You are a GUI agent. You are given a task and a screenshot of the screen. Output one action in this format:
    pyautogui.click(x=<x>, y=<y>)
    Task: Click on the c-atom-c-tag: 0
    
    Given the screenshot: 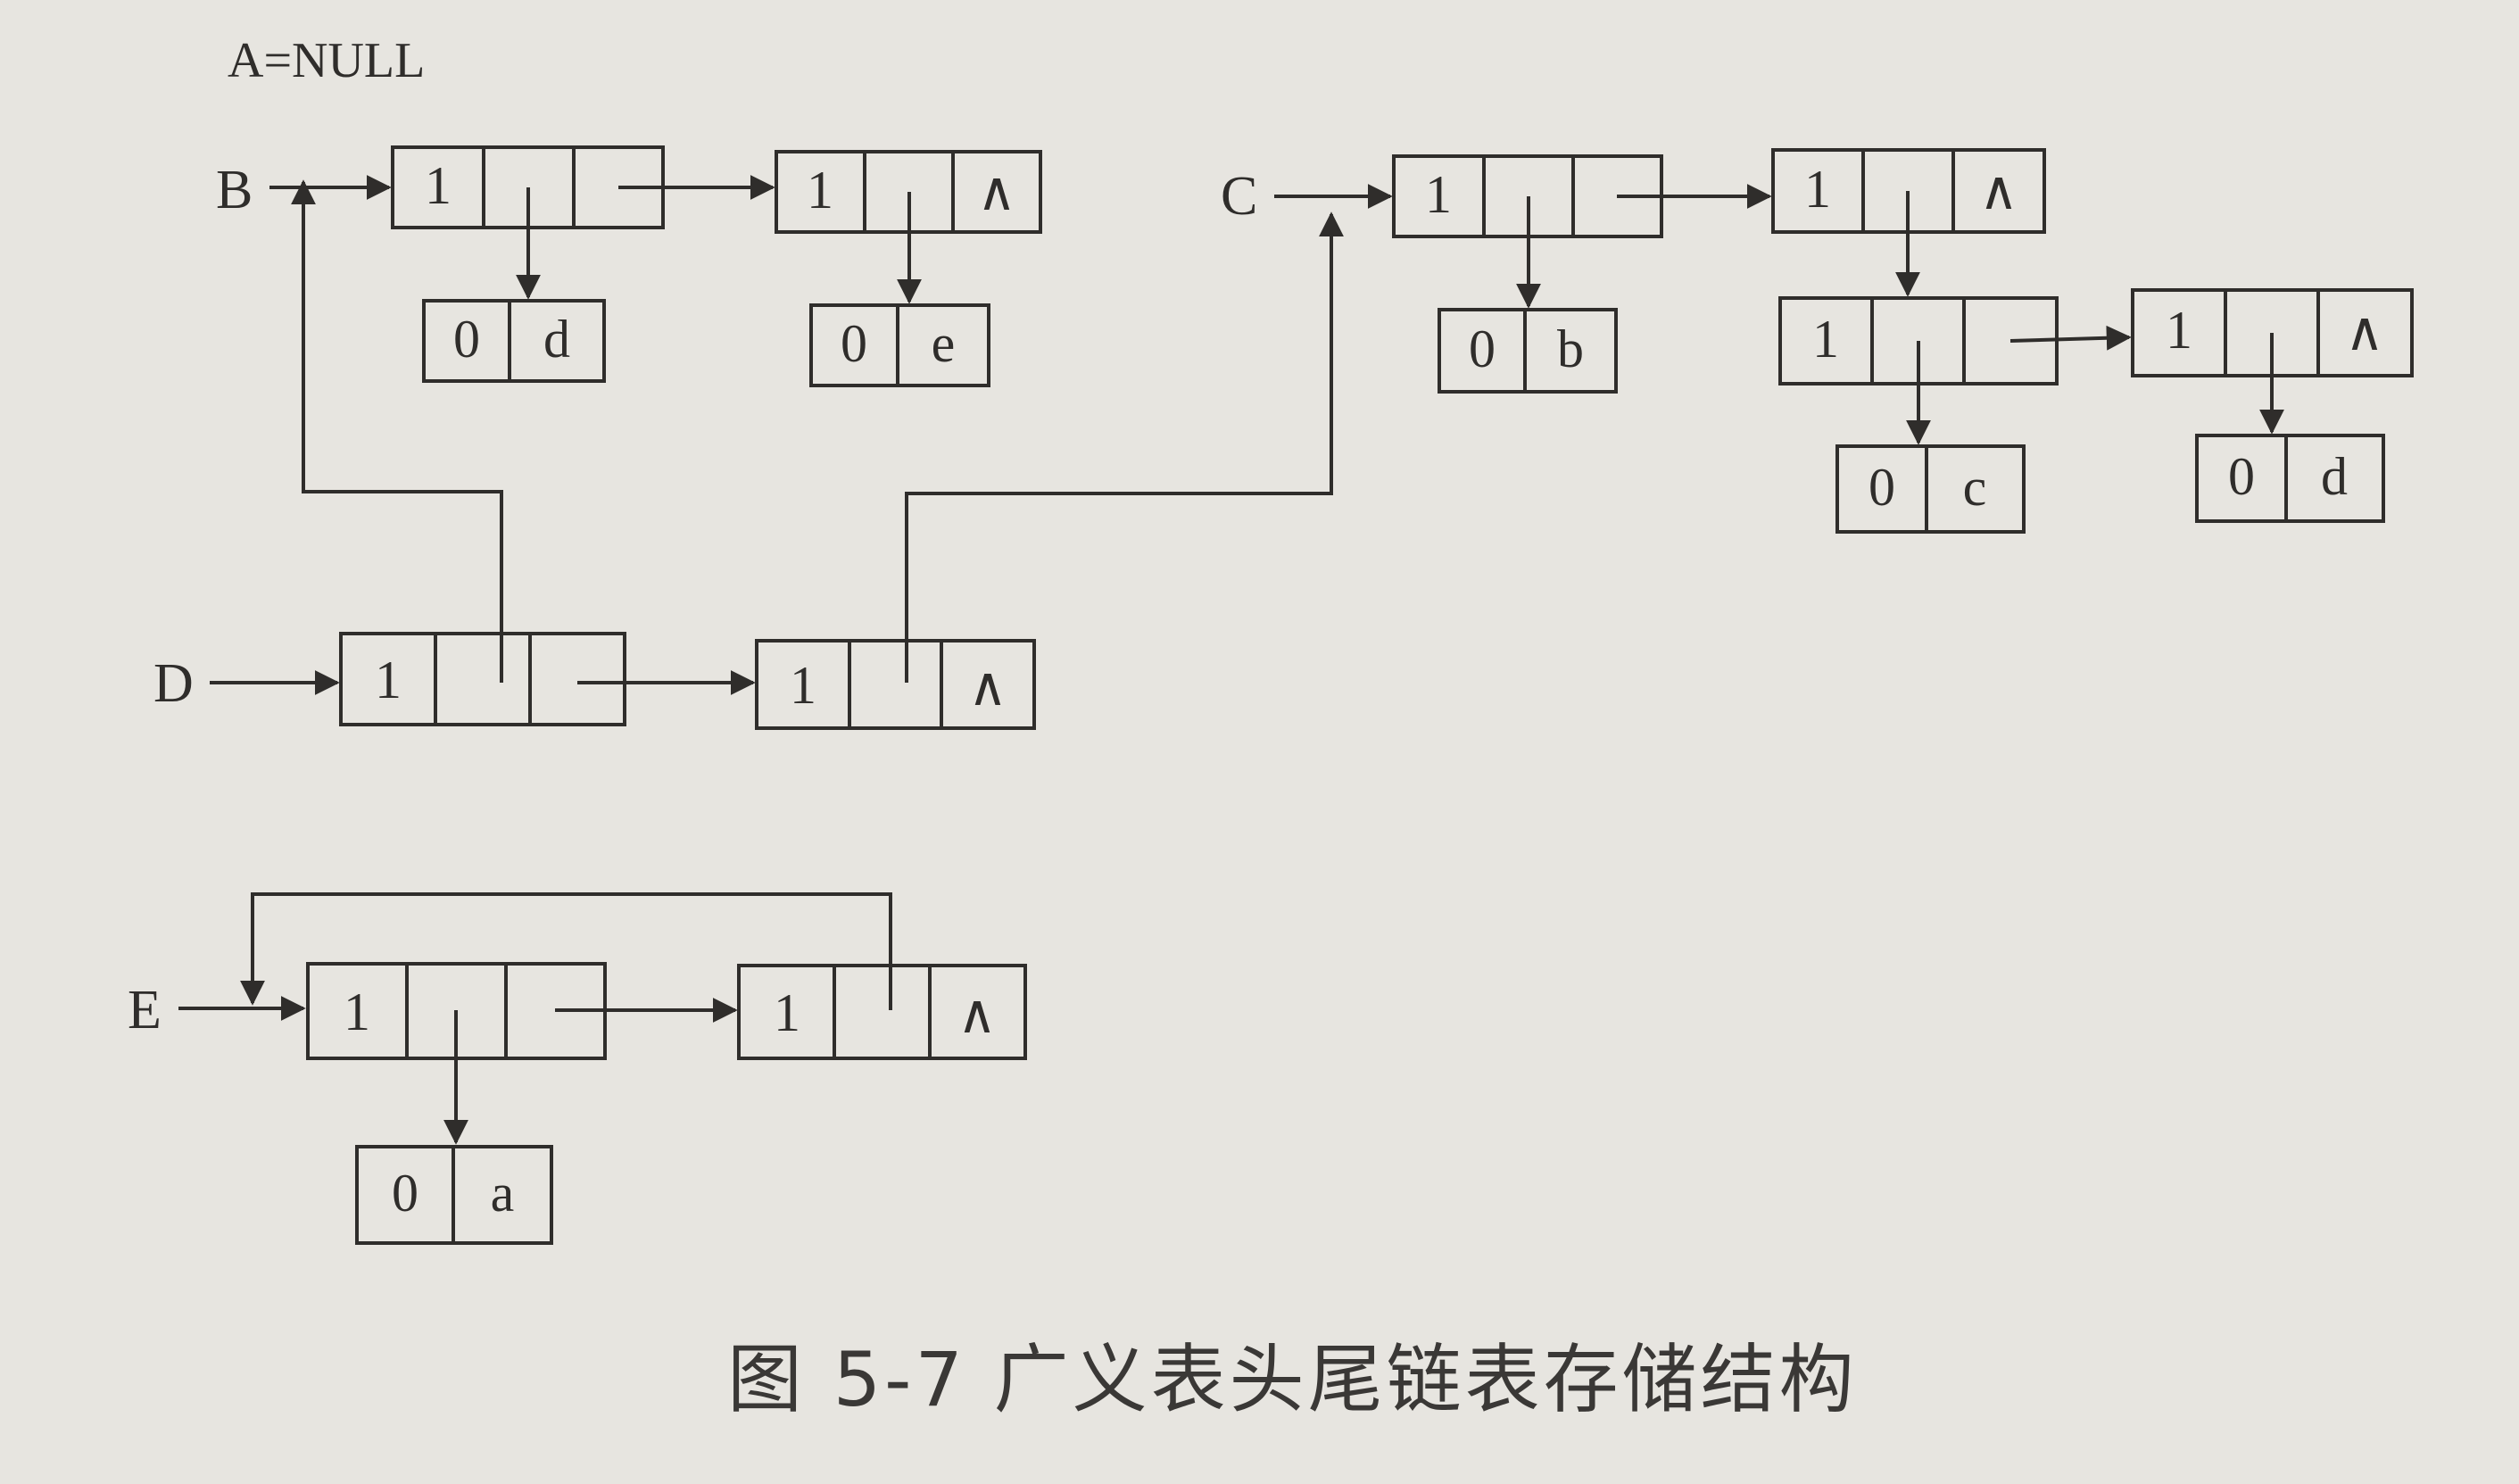 What is the action you would take?
    pyautogui.click(x=1882, y=487)
    